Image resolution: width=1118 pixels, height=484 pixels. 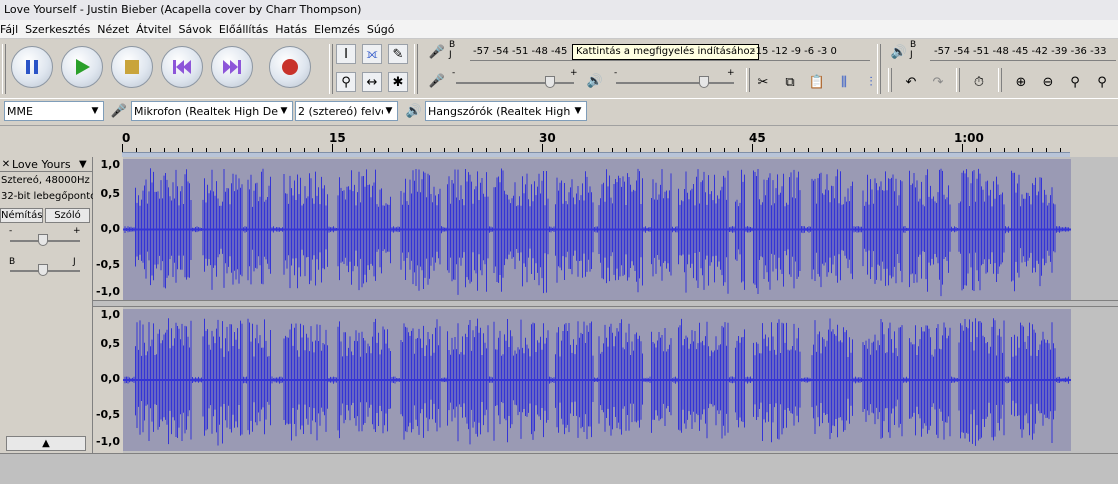 I want to click on multi-tool-icon: ✱, so click(x=398, y=82).